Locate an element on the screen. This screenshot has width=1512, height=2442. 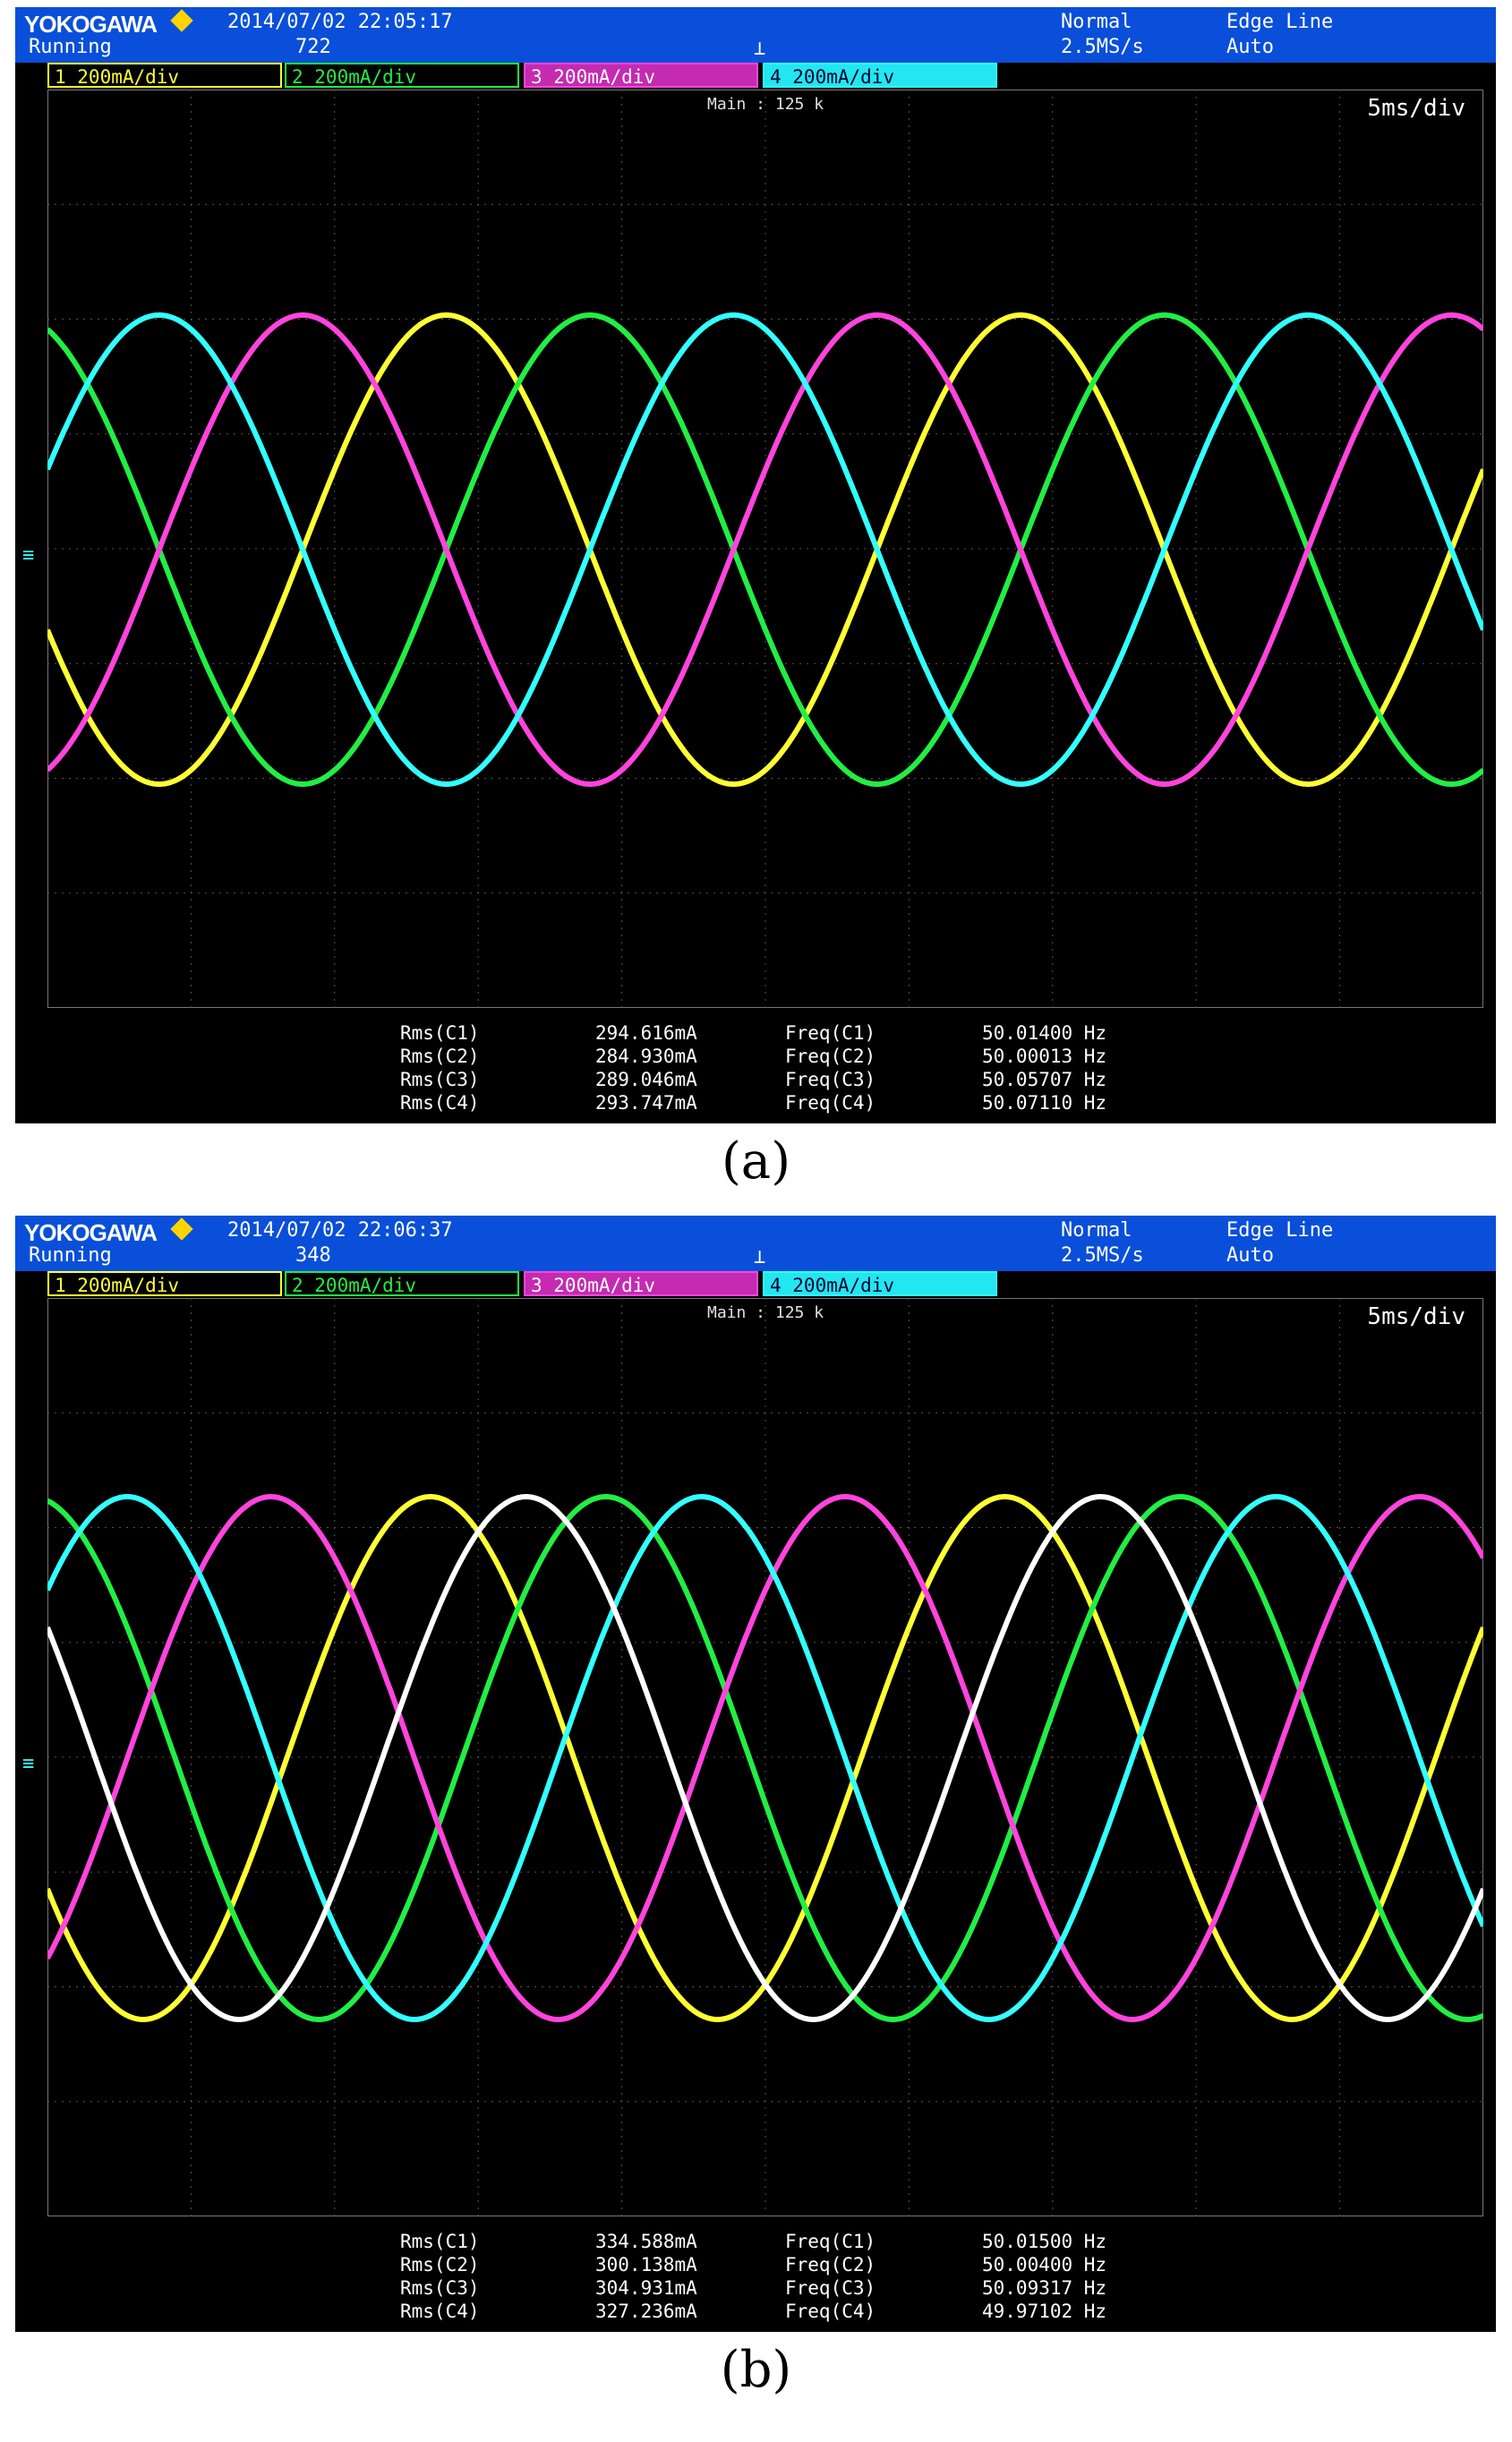
datetime: 2014/07/02 22:05:17 is located at coordinates (340, 22).